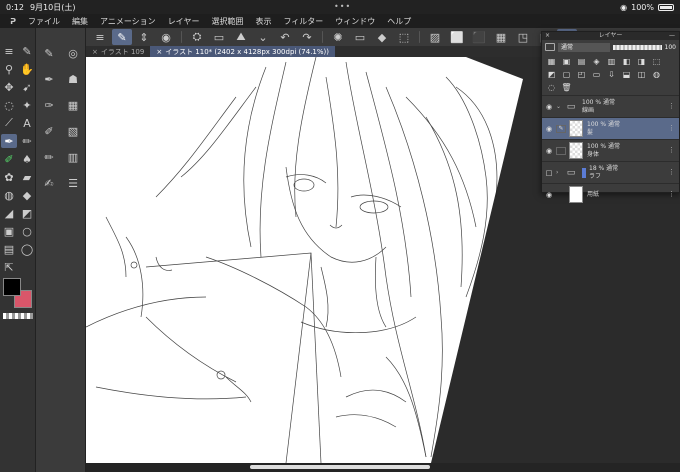 This screenshot has width=680, height=472. I want to click on menu-layer: レイヤー, so click(184, 21).